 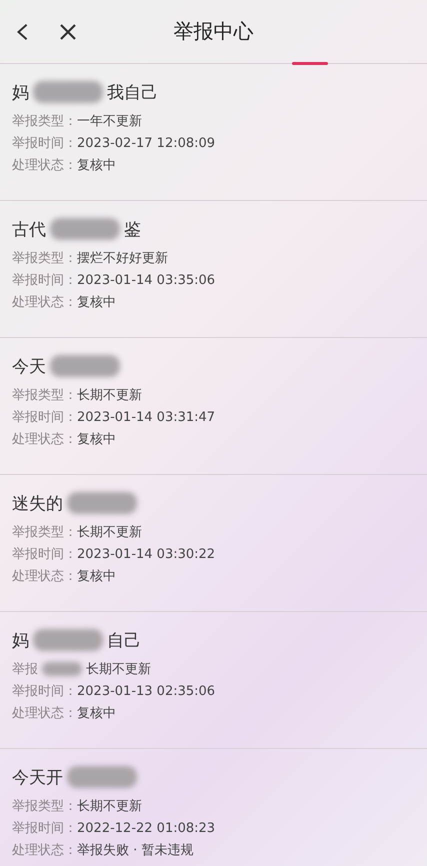 I want to click on field-value: 2023-01-14 03:31:47, so click(x=146, y=417).